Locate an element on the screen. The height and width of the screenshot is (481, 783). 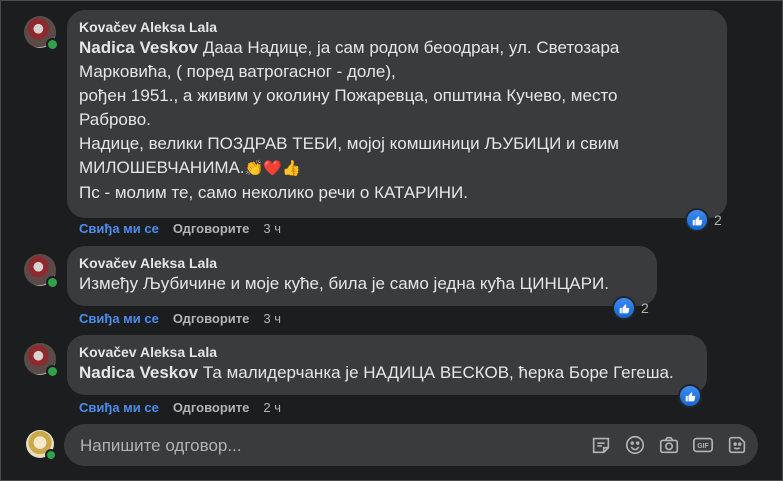
emoji-icon is located at coordinates (635, 445).